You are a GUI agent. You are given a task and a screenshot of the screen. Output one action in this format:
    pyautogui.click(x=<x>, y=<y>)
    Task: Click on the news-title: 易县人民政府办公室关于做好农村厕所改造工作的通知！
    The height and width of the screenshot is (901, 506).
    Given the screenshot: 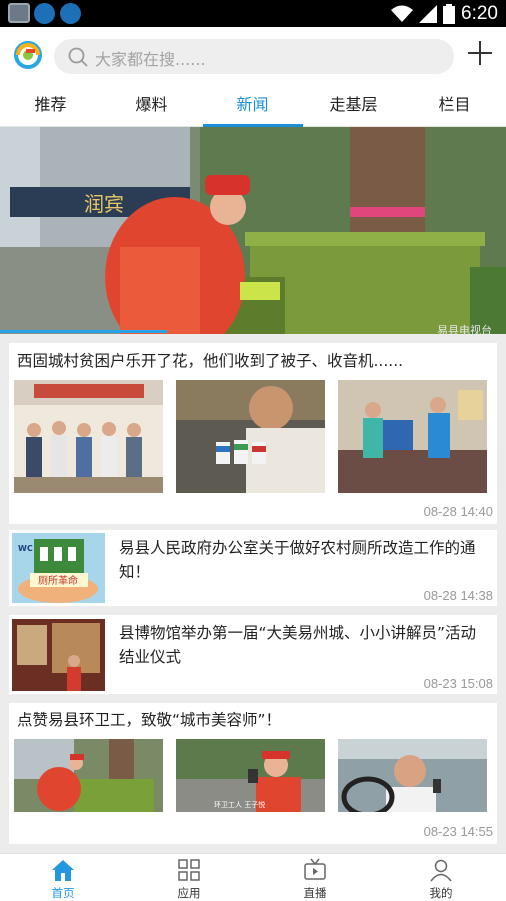 What is the action you would take?
    pyautogui.click(x=297, y=560)
    